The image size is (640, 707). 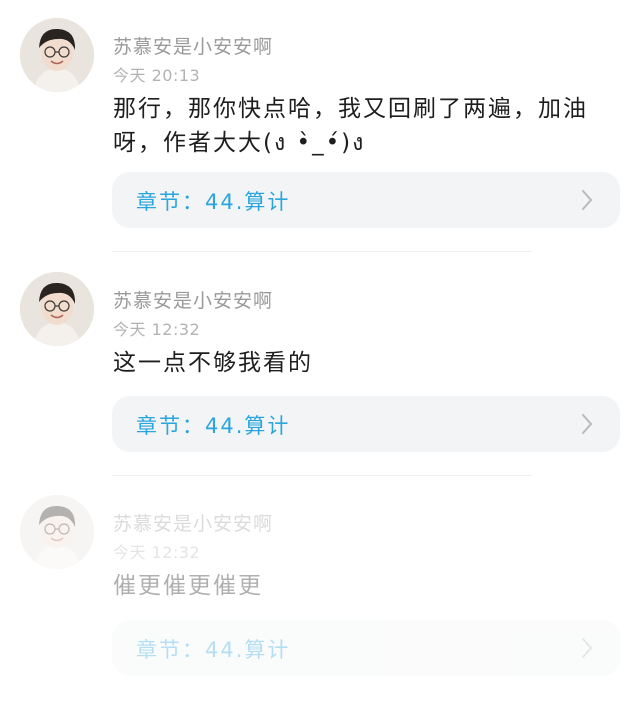 What do you see at coordinates (213, 363) in the screenshot?
I see `comment-text: 这一点不够我看的` at bounding box center [213, 363].